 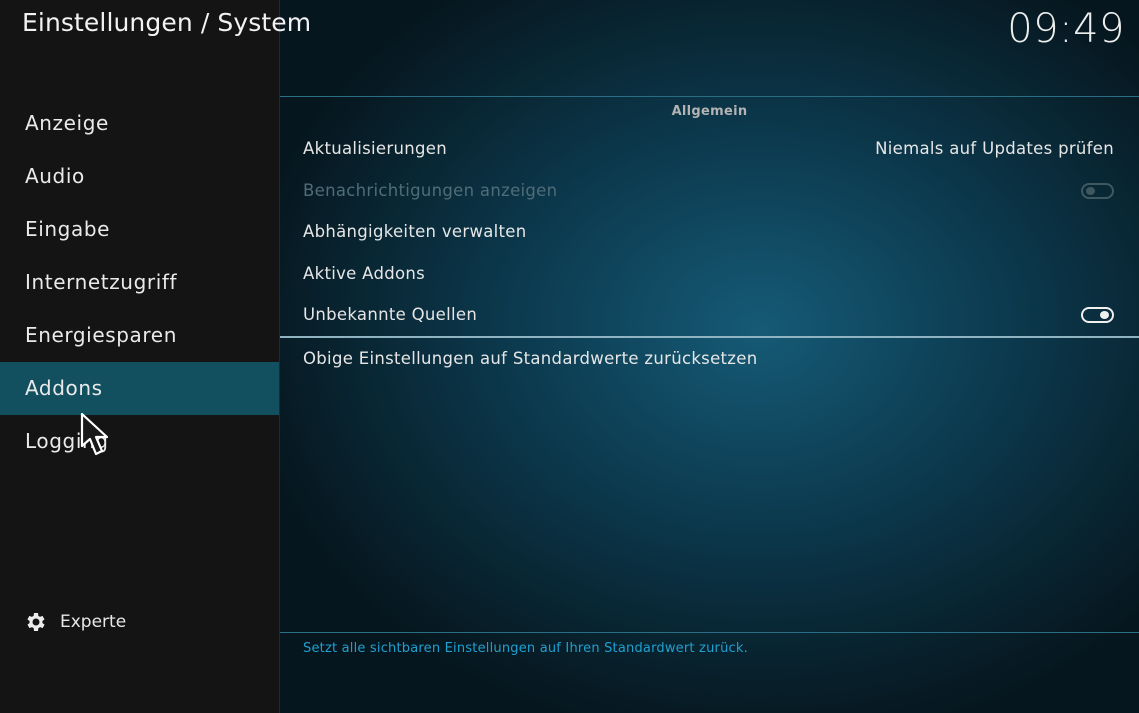 I want to click on sidebar-item-anzeige: Anzeige, so click(x=139, y=123).